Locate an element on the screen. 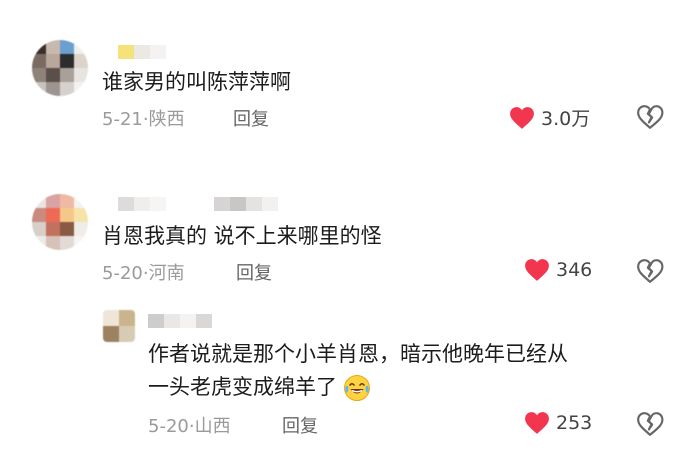 This screenshot has height=465, width=690. comment-text: 谁家男的叫陈萍萍啊 is located at coordinates (196, 82).